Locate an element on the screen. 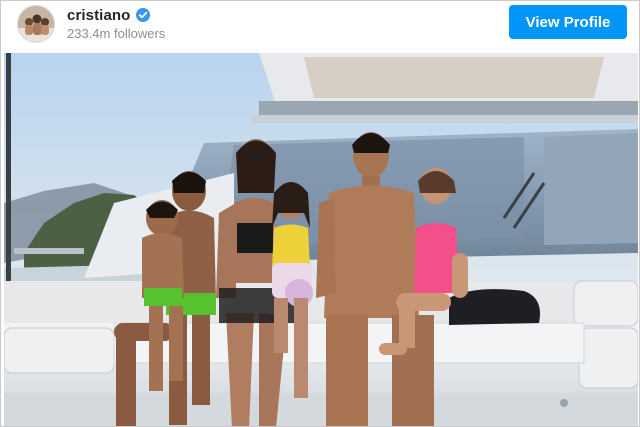 The height and width of the screenshot is (427, 640). profile-avatar is located at coordinates (36, 24).